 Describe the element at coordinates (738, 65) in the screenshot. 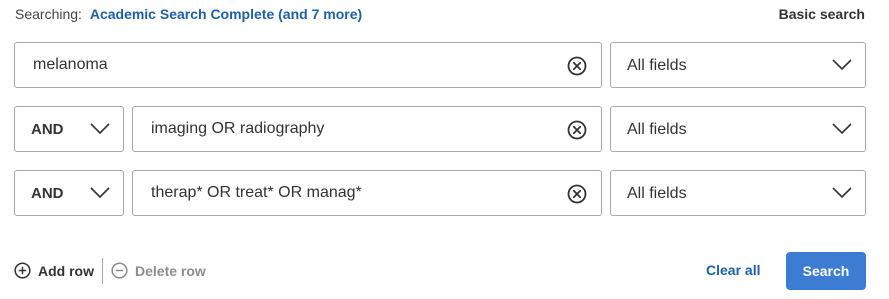

I see `field-select-1: All fields` at that location.